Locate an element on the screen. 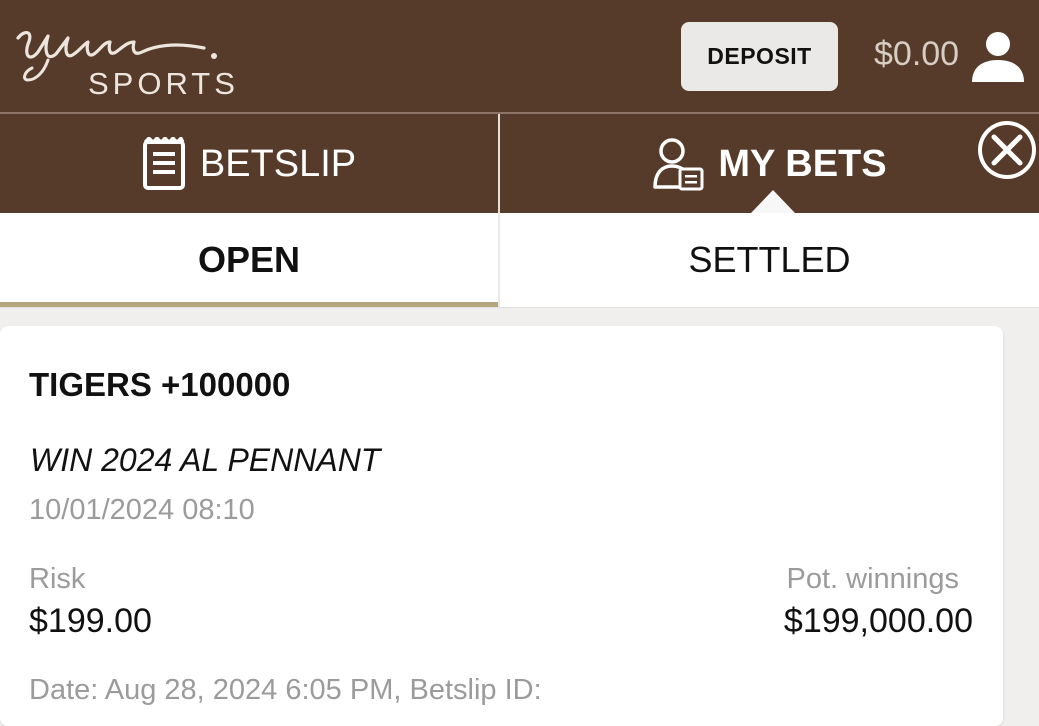  bet-selection-title: TIGERS +100000 is located at coordinates (160, 384).